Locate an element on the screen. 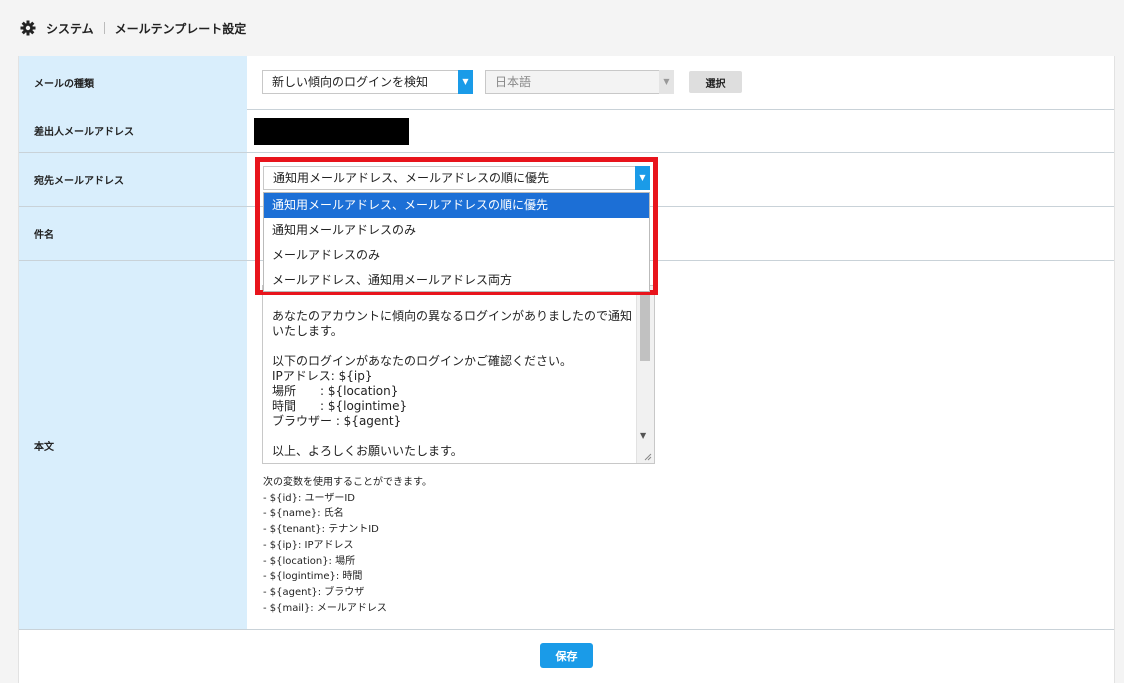 The width and height of the screenshot is (1124, 683). sender-label: 差出人メールアドレス is located at coordinates (133, 130).